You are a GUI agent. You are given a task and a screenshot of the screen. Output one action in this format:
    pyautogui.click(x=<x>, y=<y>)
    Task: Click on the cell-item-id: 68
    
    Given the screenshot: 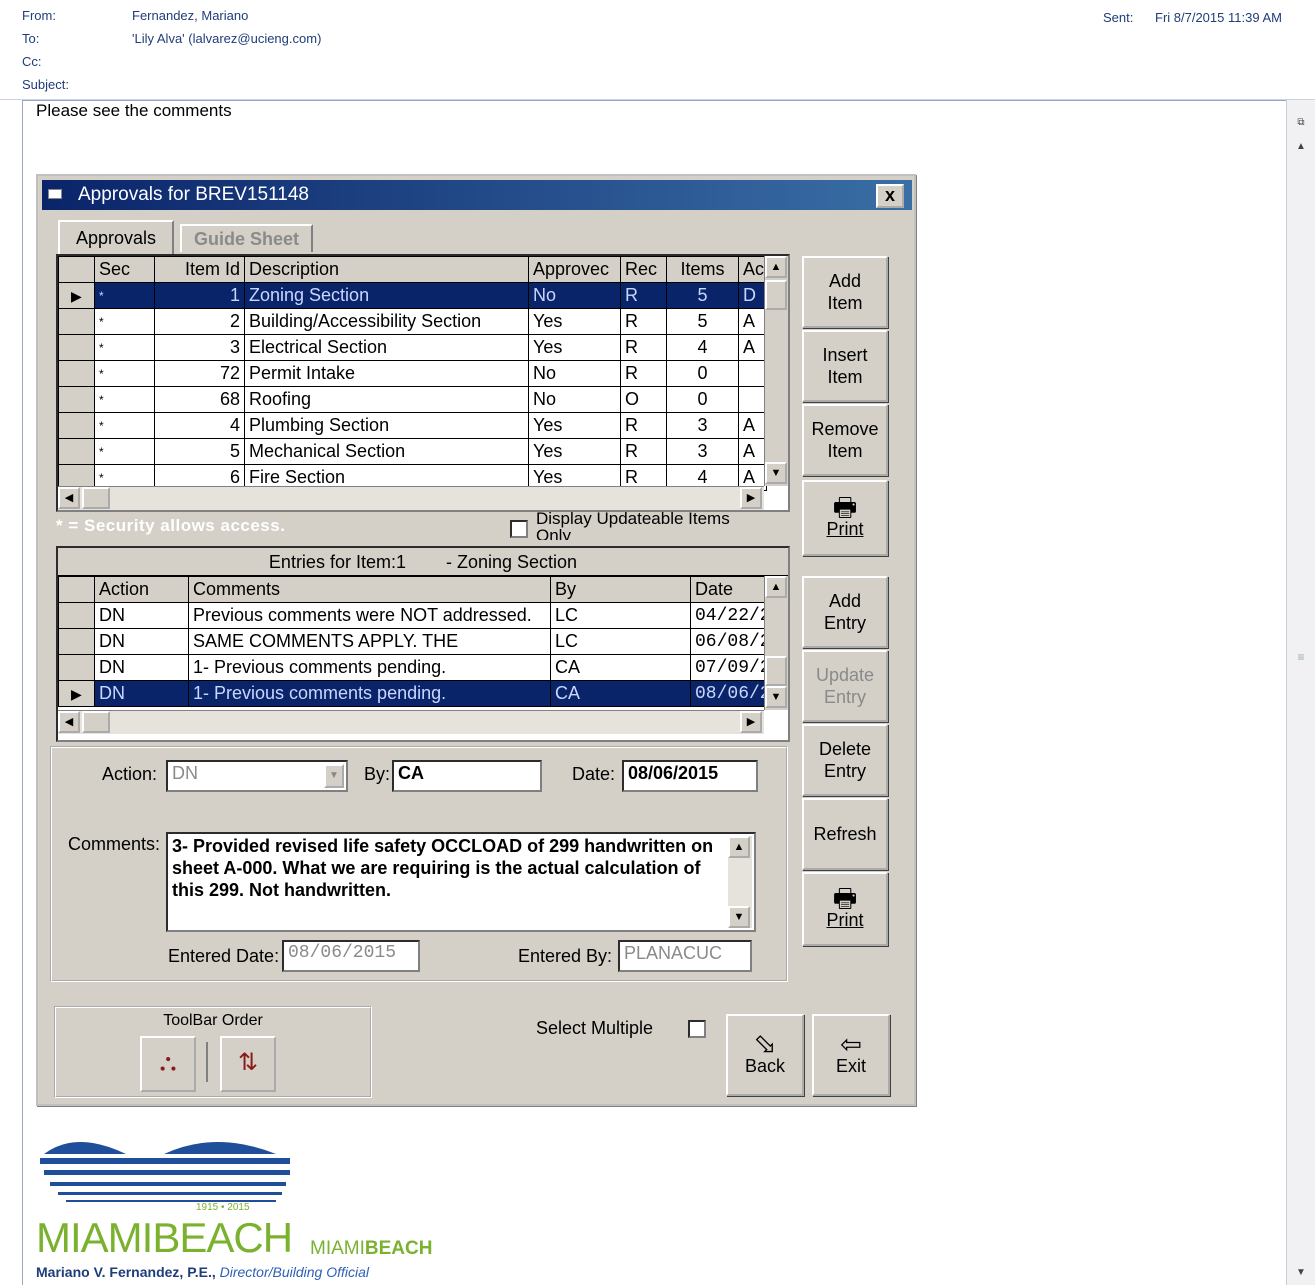 What is the action you would take?
    pyautogui.click(x=199, y=399)
    